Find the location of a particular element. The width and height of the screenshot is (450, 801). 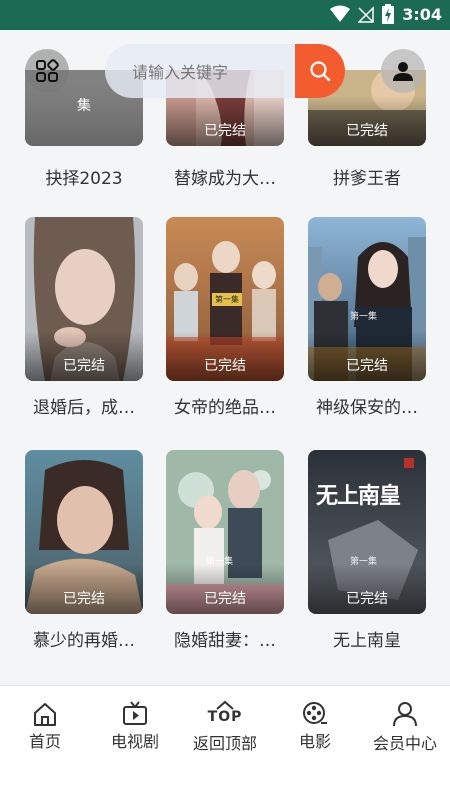

clock: 3:04 is located at coordinates (422, 14).